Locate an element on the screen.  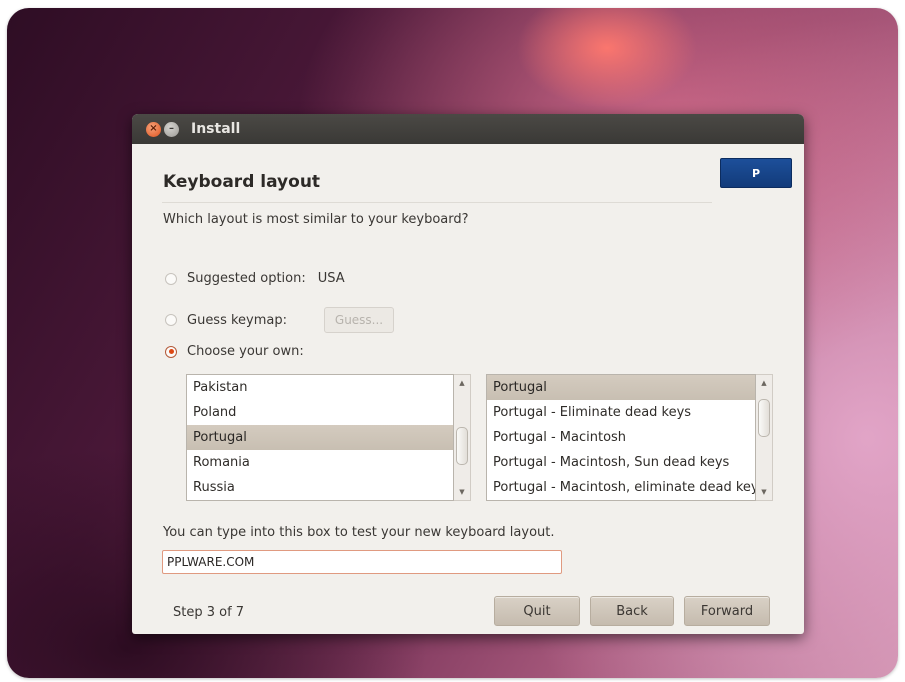
page-title: Keyboard layout is located at coordinates (242, 182).